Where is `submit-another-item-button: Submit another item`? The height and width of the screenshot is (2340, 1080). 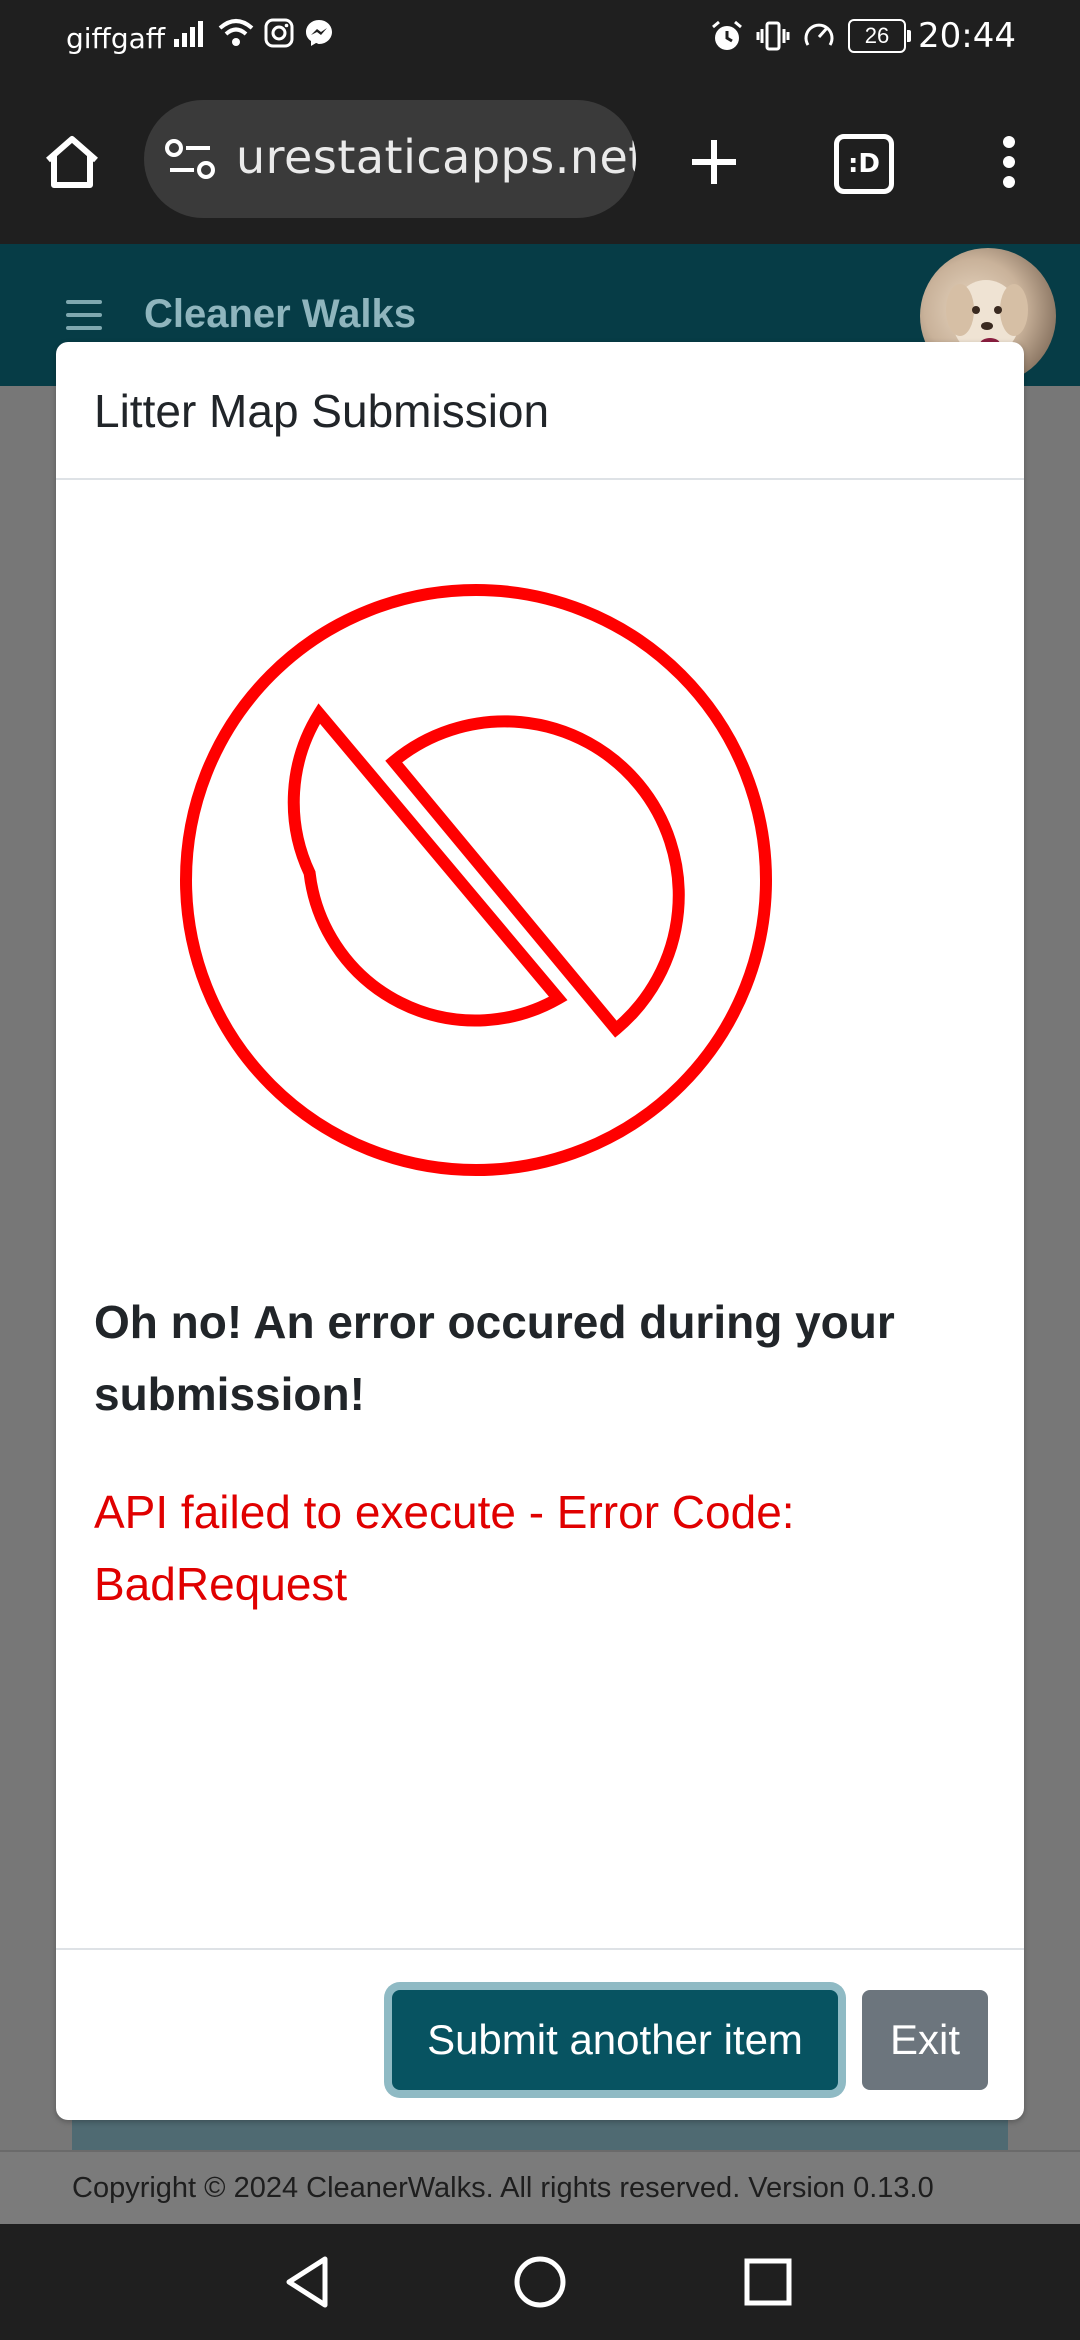
submit-another-item-button: Submit another item is located at coordinates (615, 2040).